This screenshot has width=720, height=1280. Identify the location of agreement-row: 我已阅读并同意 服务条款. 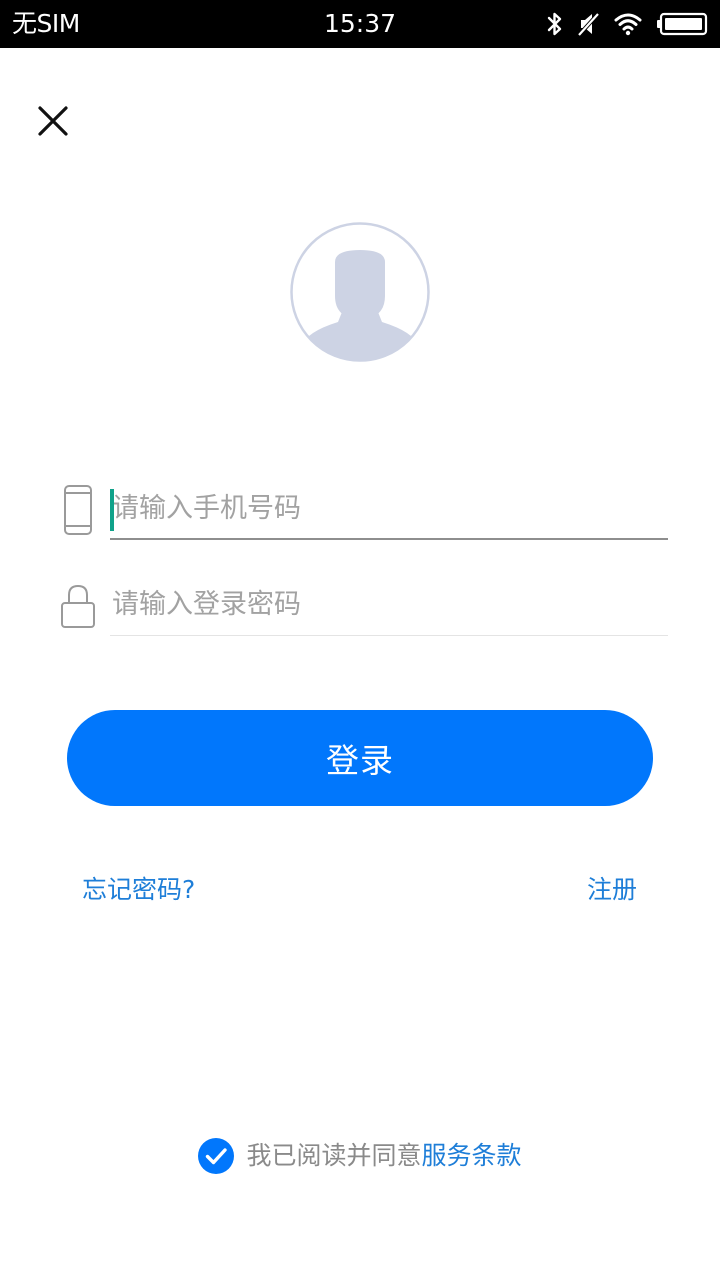
(360, 1156).